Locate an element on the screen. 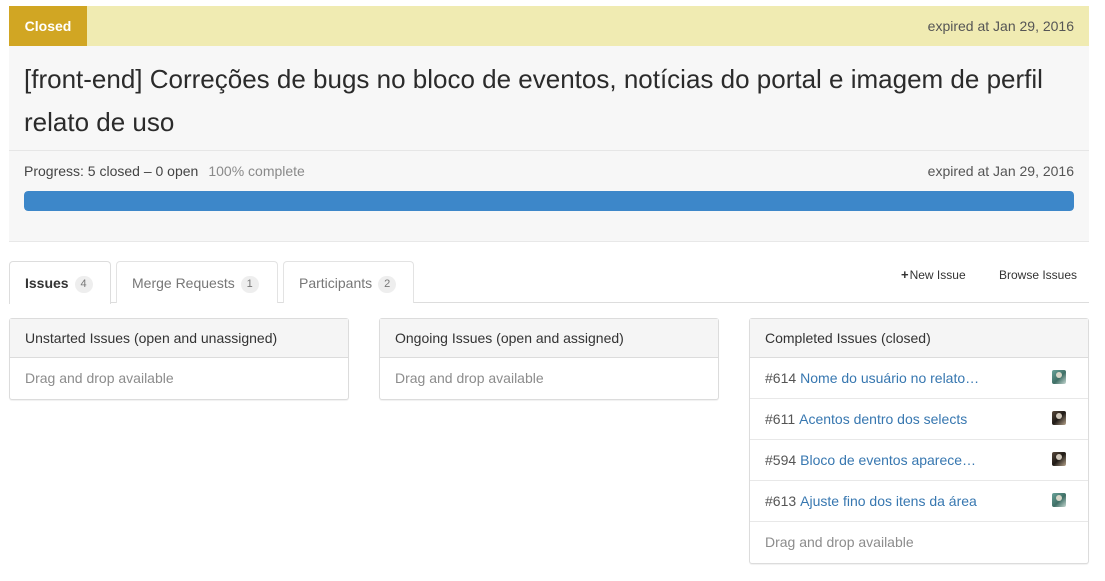 Image resolution: width=1105 pixels, height=581 pixels. tab-participants-label: Participants is located at coordinates (336, 283).